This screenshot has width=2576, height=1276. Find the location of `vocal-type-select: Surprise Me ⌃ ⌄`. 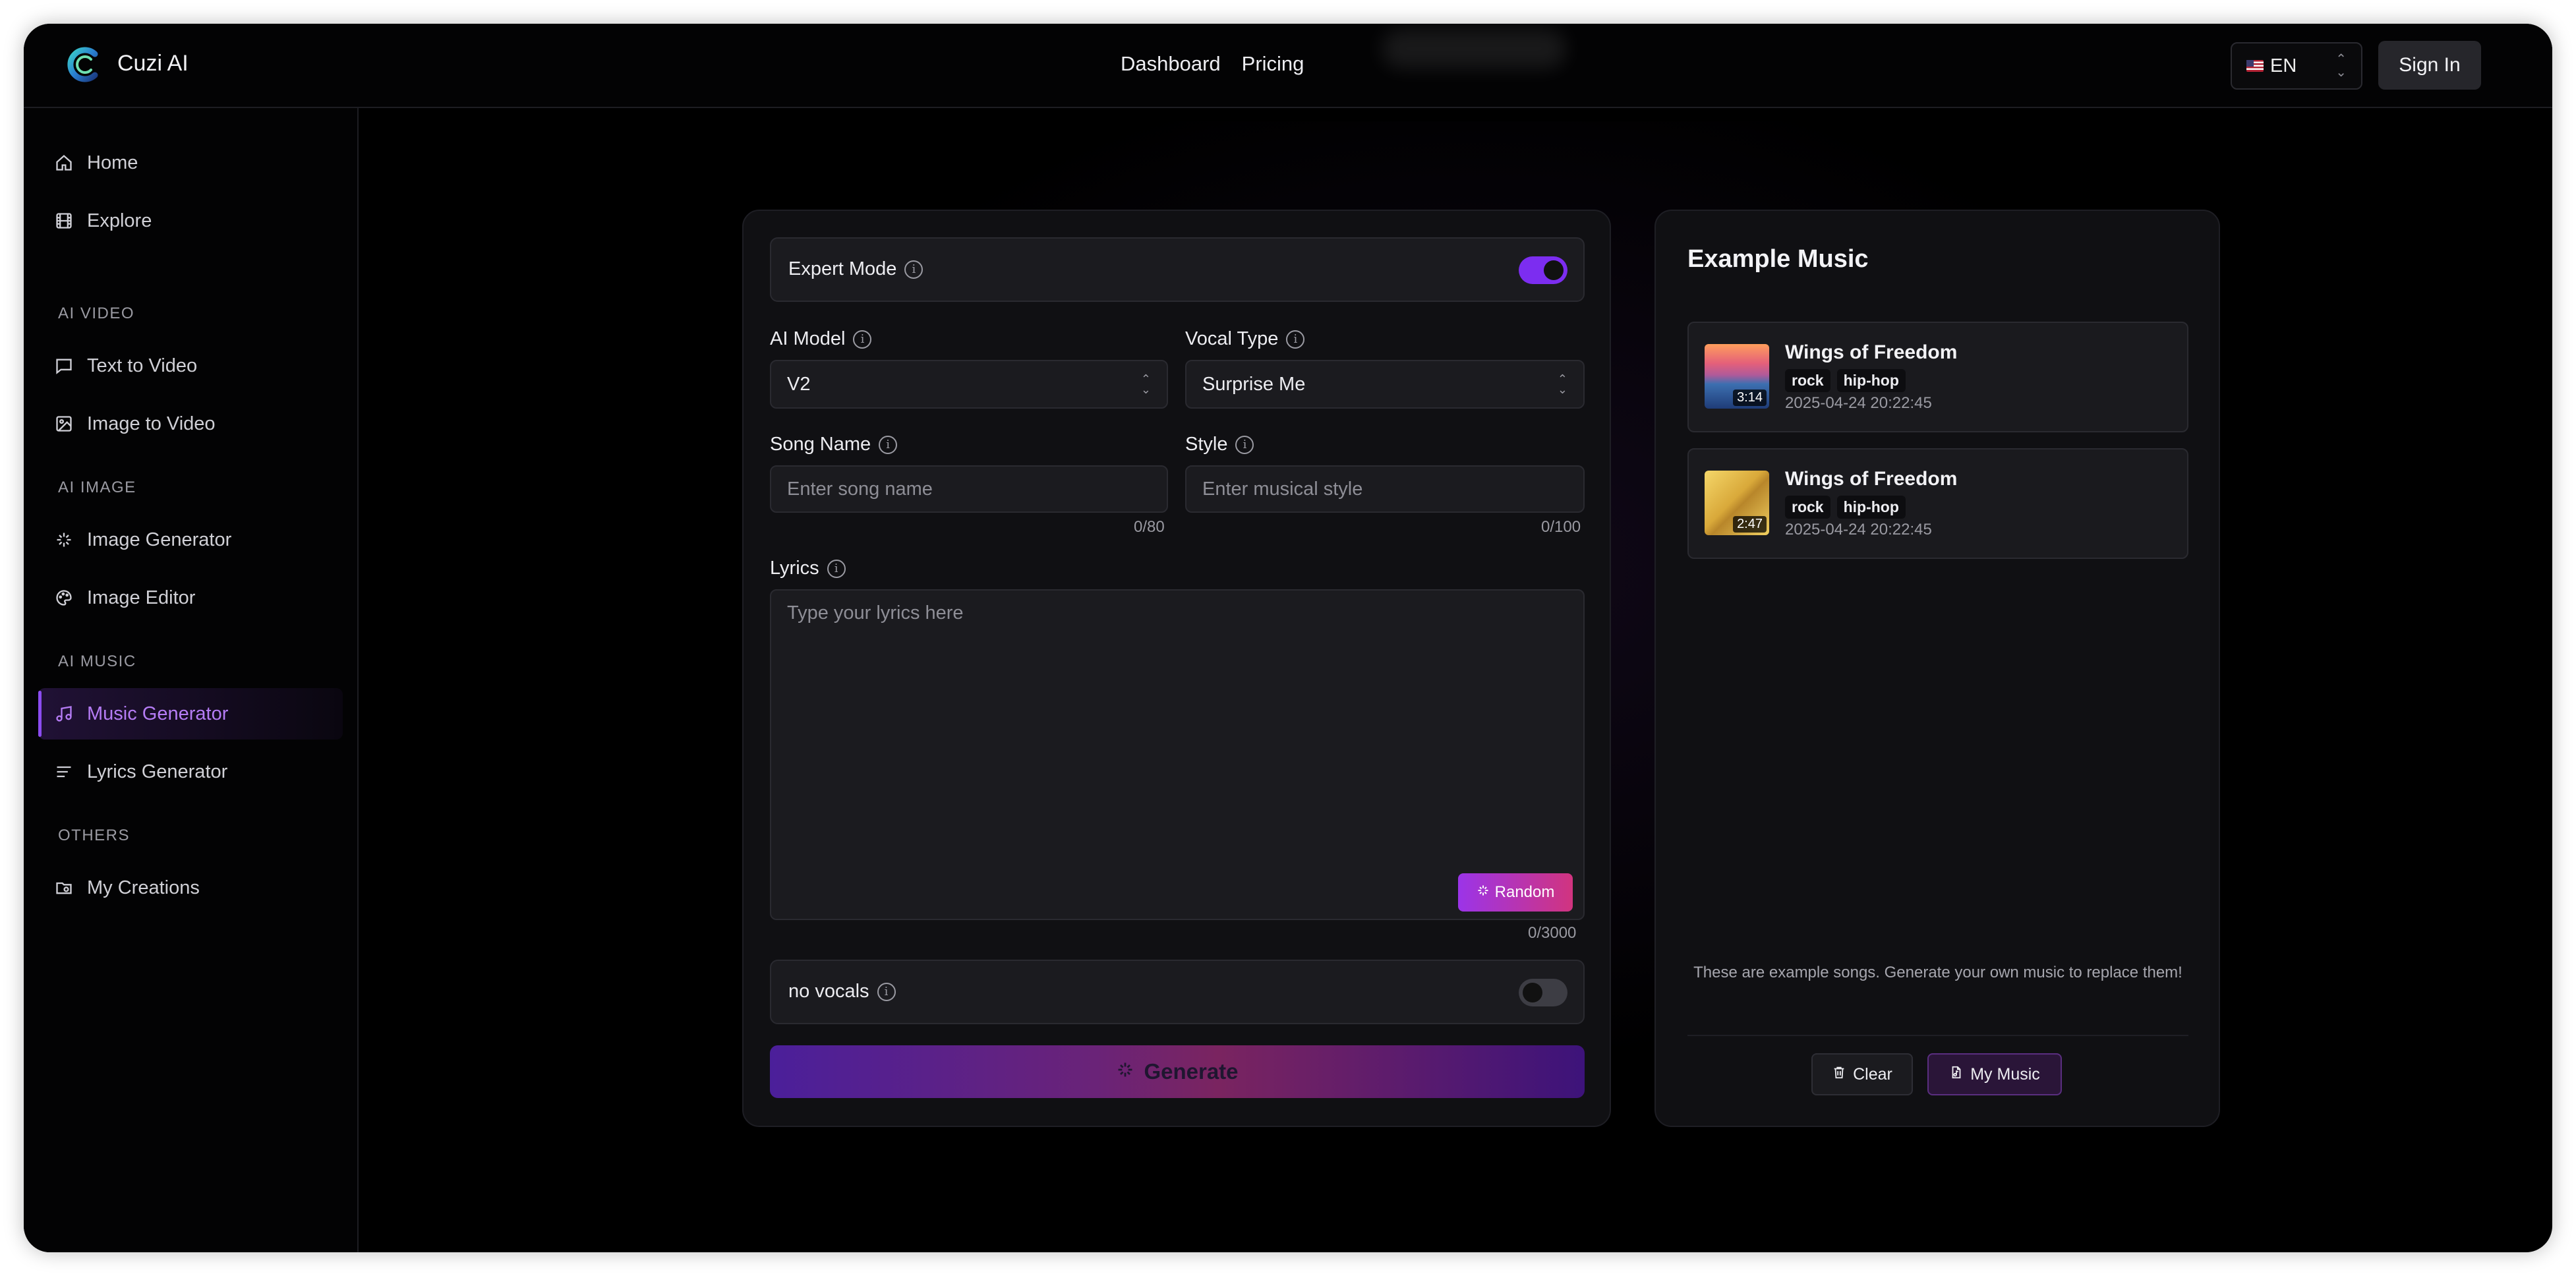

vocal-type-select: Surprise Me ⌃ ⌄ is located at coordinates (1385, 384).